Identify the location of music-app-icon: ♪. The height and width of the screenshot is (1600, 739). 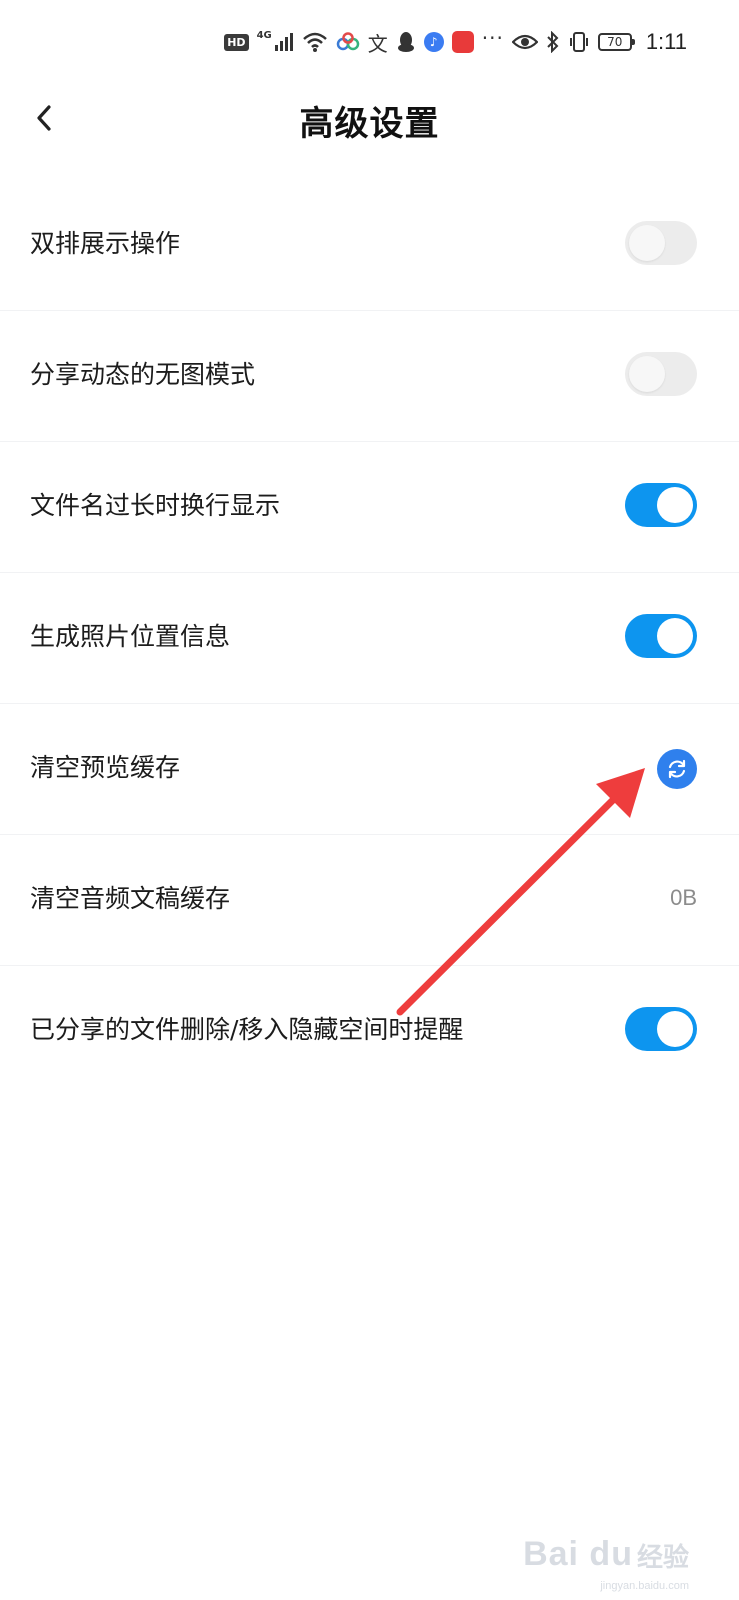
(433, 42).